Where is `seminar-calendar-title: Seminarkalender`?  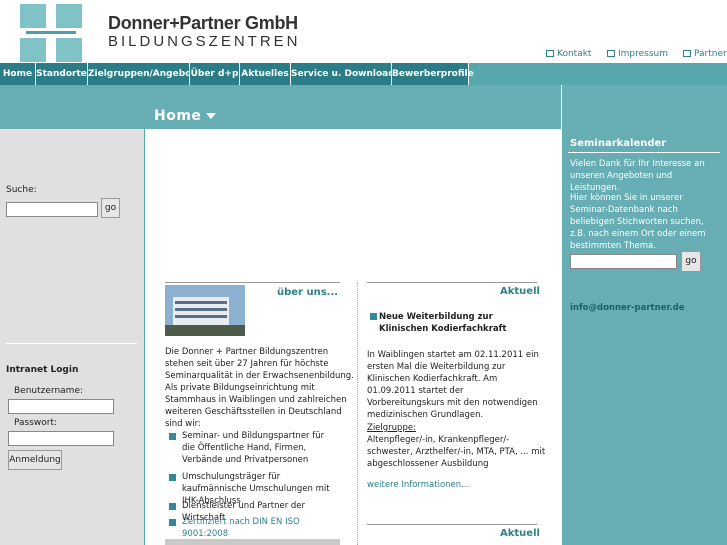 seminar-calendar-title: Seminarkalender is located at coordinates (618, 143).